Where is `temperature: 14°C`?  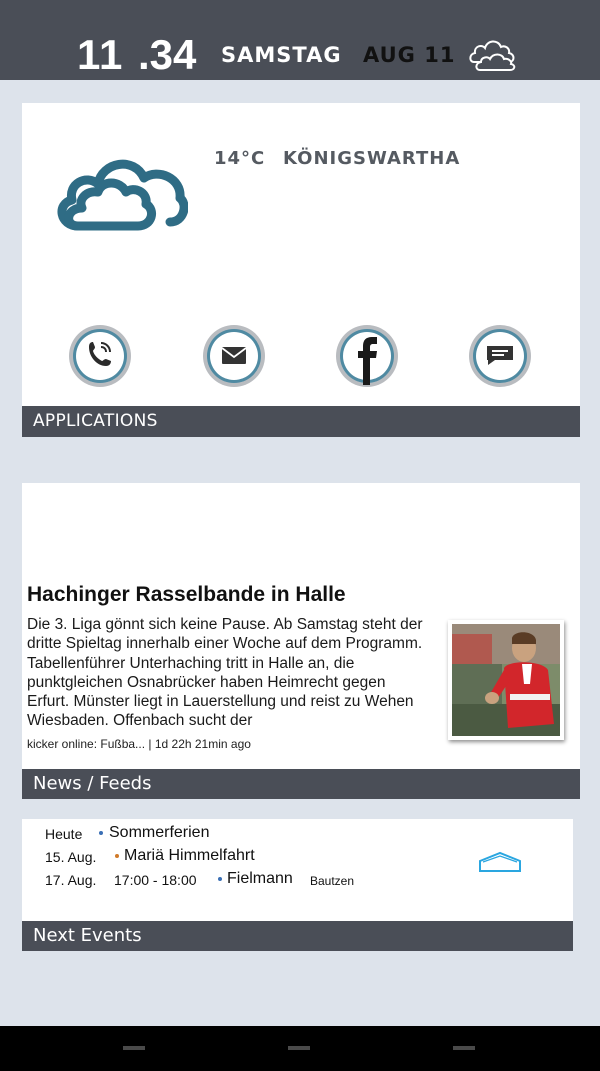
temperature: 14°C is located at coordinates (240, 158).